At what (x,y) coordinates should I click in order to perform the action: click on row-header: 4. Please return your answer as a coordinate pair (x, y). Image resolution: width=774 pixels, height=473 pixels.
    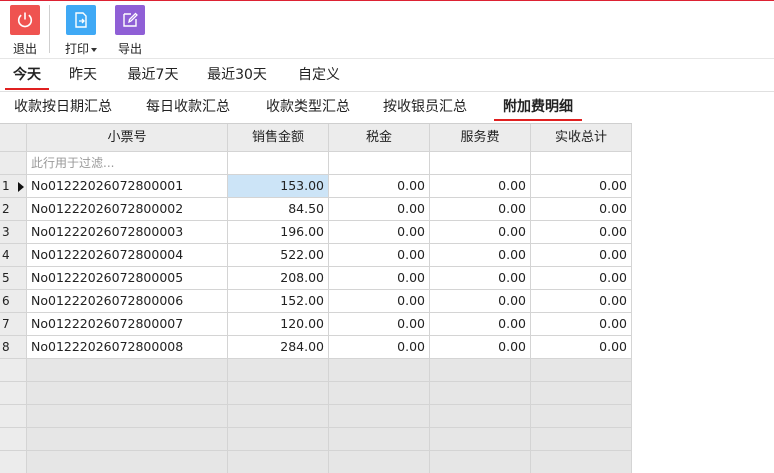
    Looking at the image, I should click on (13, 255).